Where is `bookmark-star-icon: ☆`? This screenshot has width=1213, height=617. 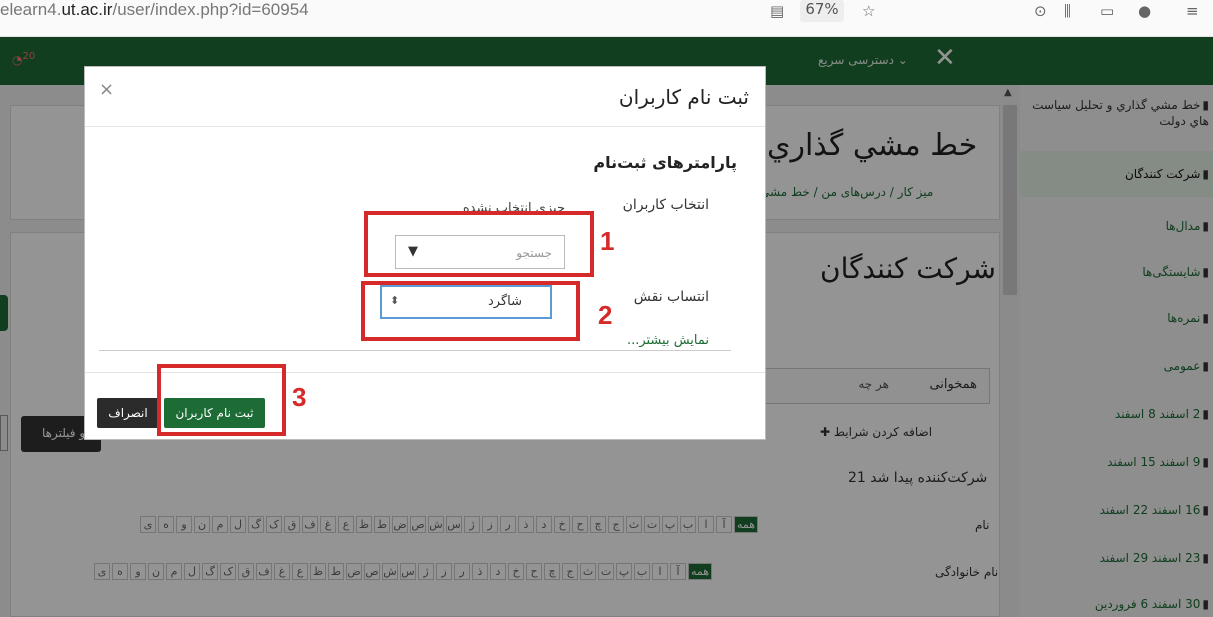 bookmark-star-icon: ☆ is located at coordinates (868, 11).